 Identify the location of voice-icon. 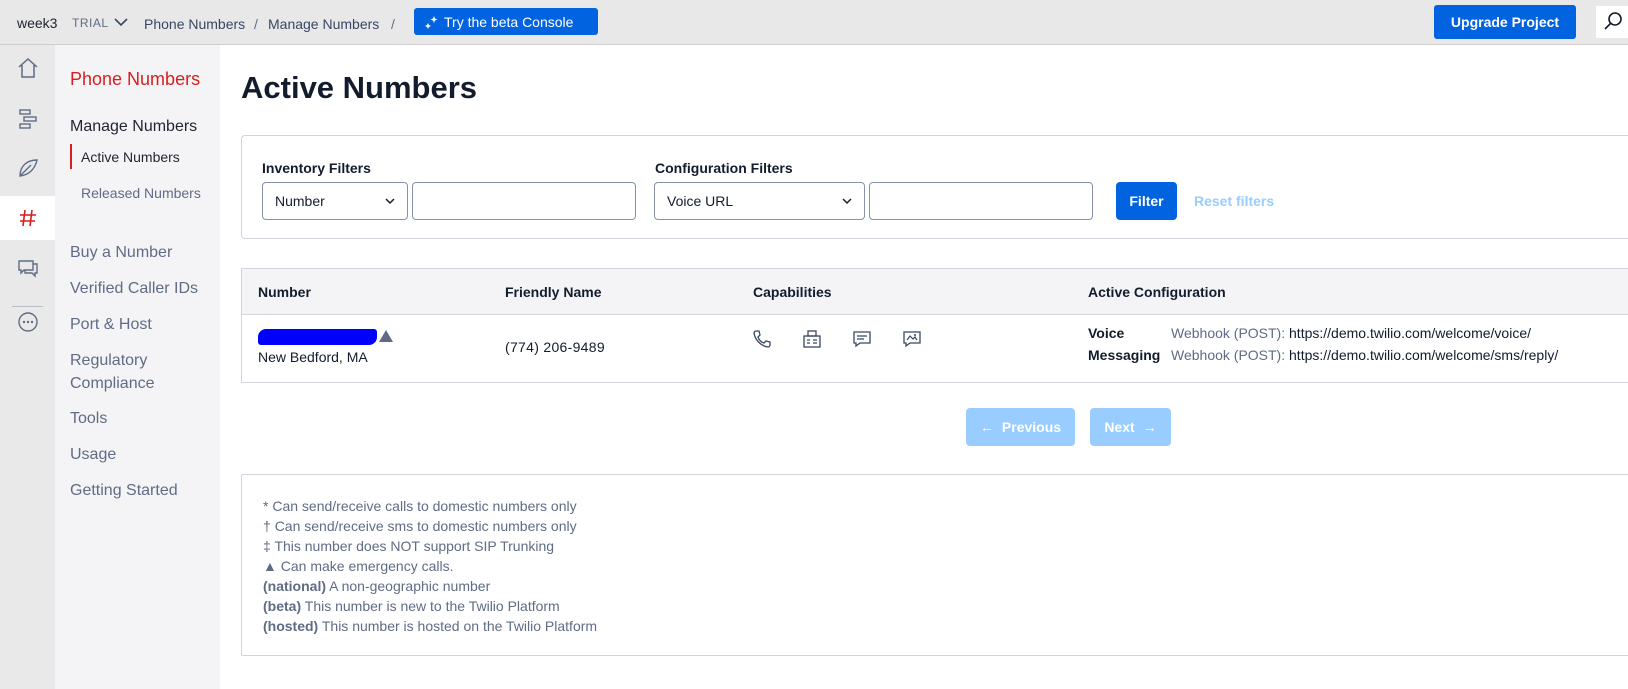
(762, 339).